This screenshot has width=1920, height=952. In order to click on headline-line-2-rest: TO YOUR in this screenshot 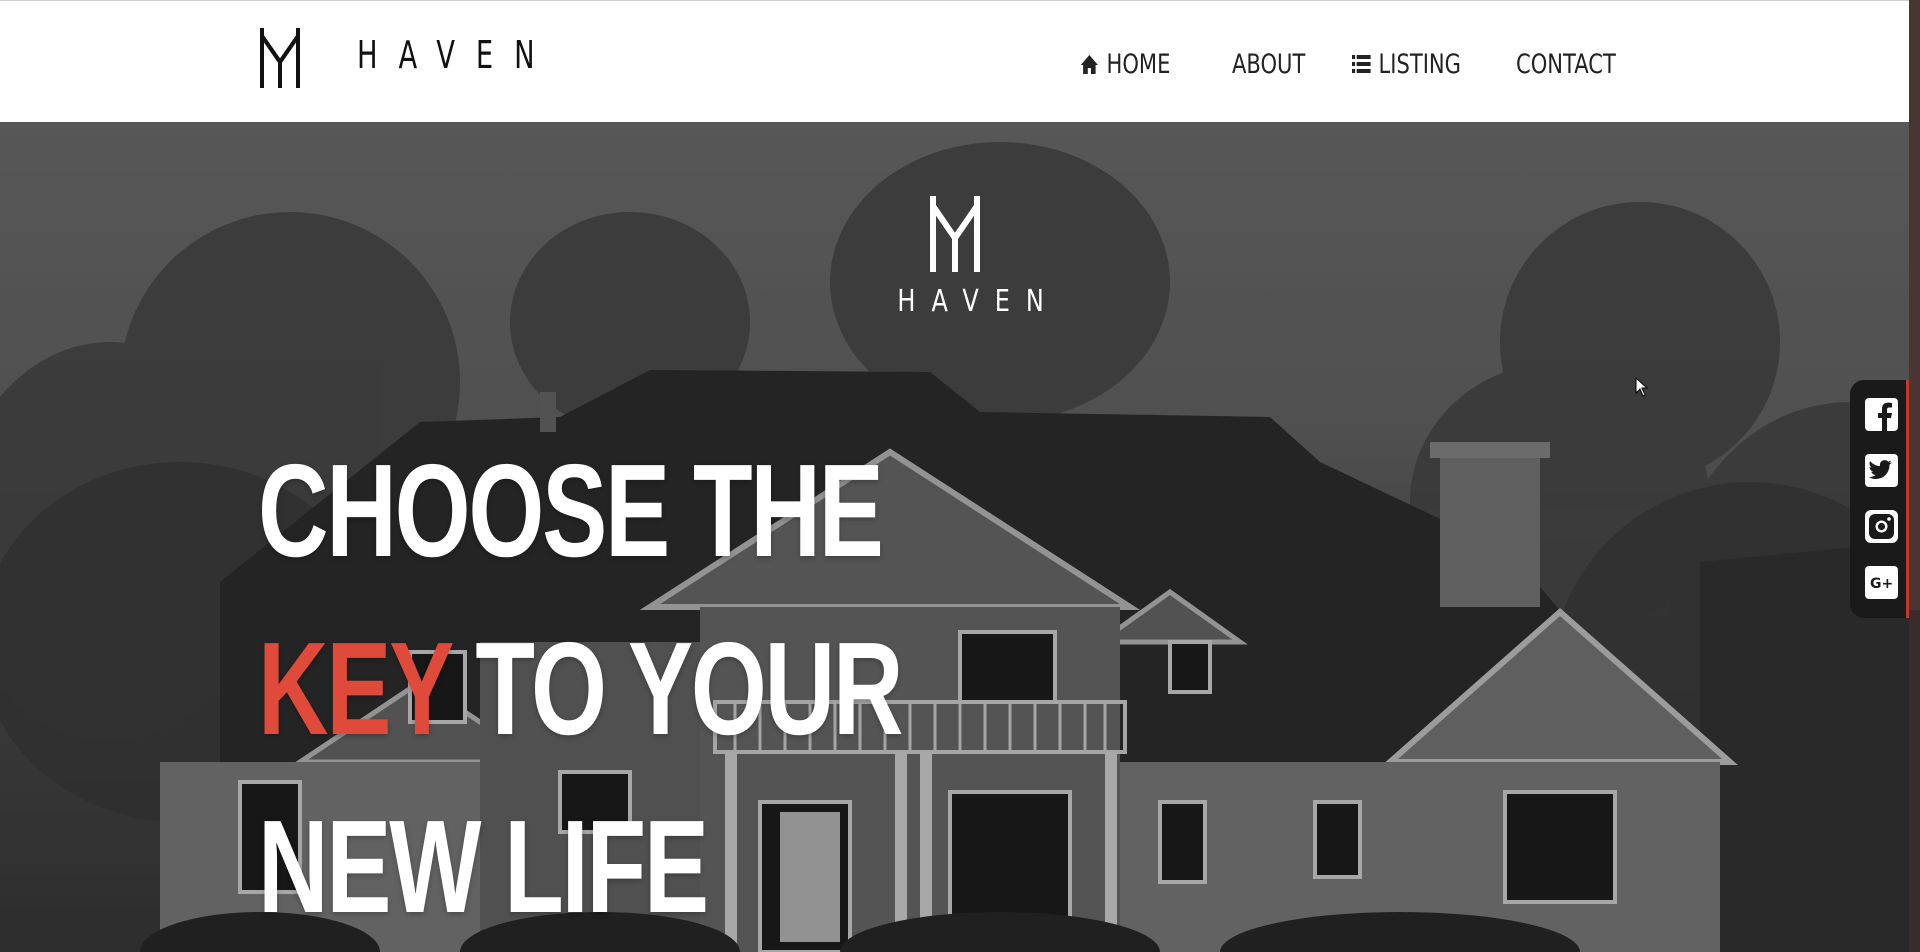, I will do `click(676, 688)`.